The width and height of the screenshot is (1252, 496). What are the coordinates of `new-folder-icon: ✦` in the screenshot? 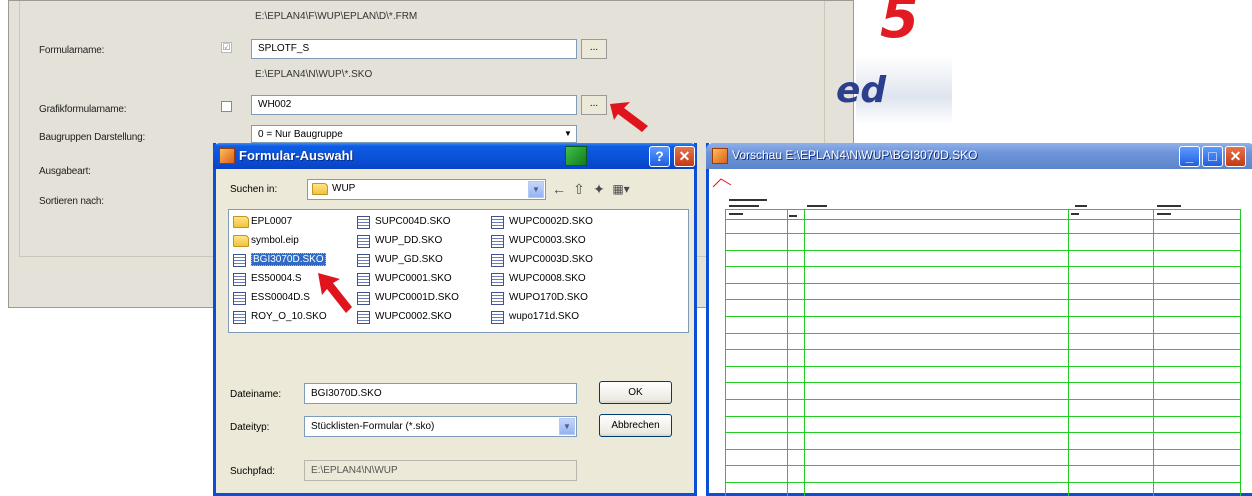 It's located at (599, 189).